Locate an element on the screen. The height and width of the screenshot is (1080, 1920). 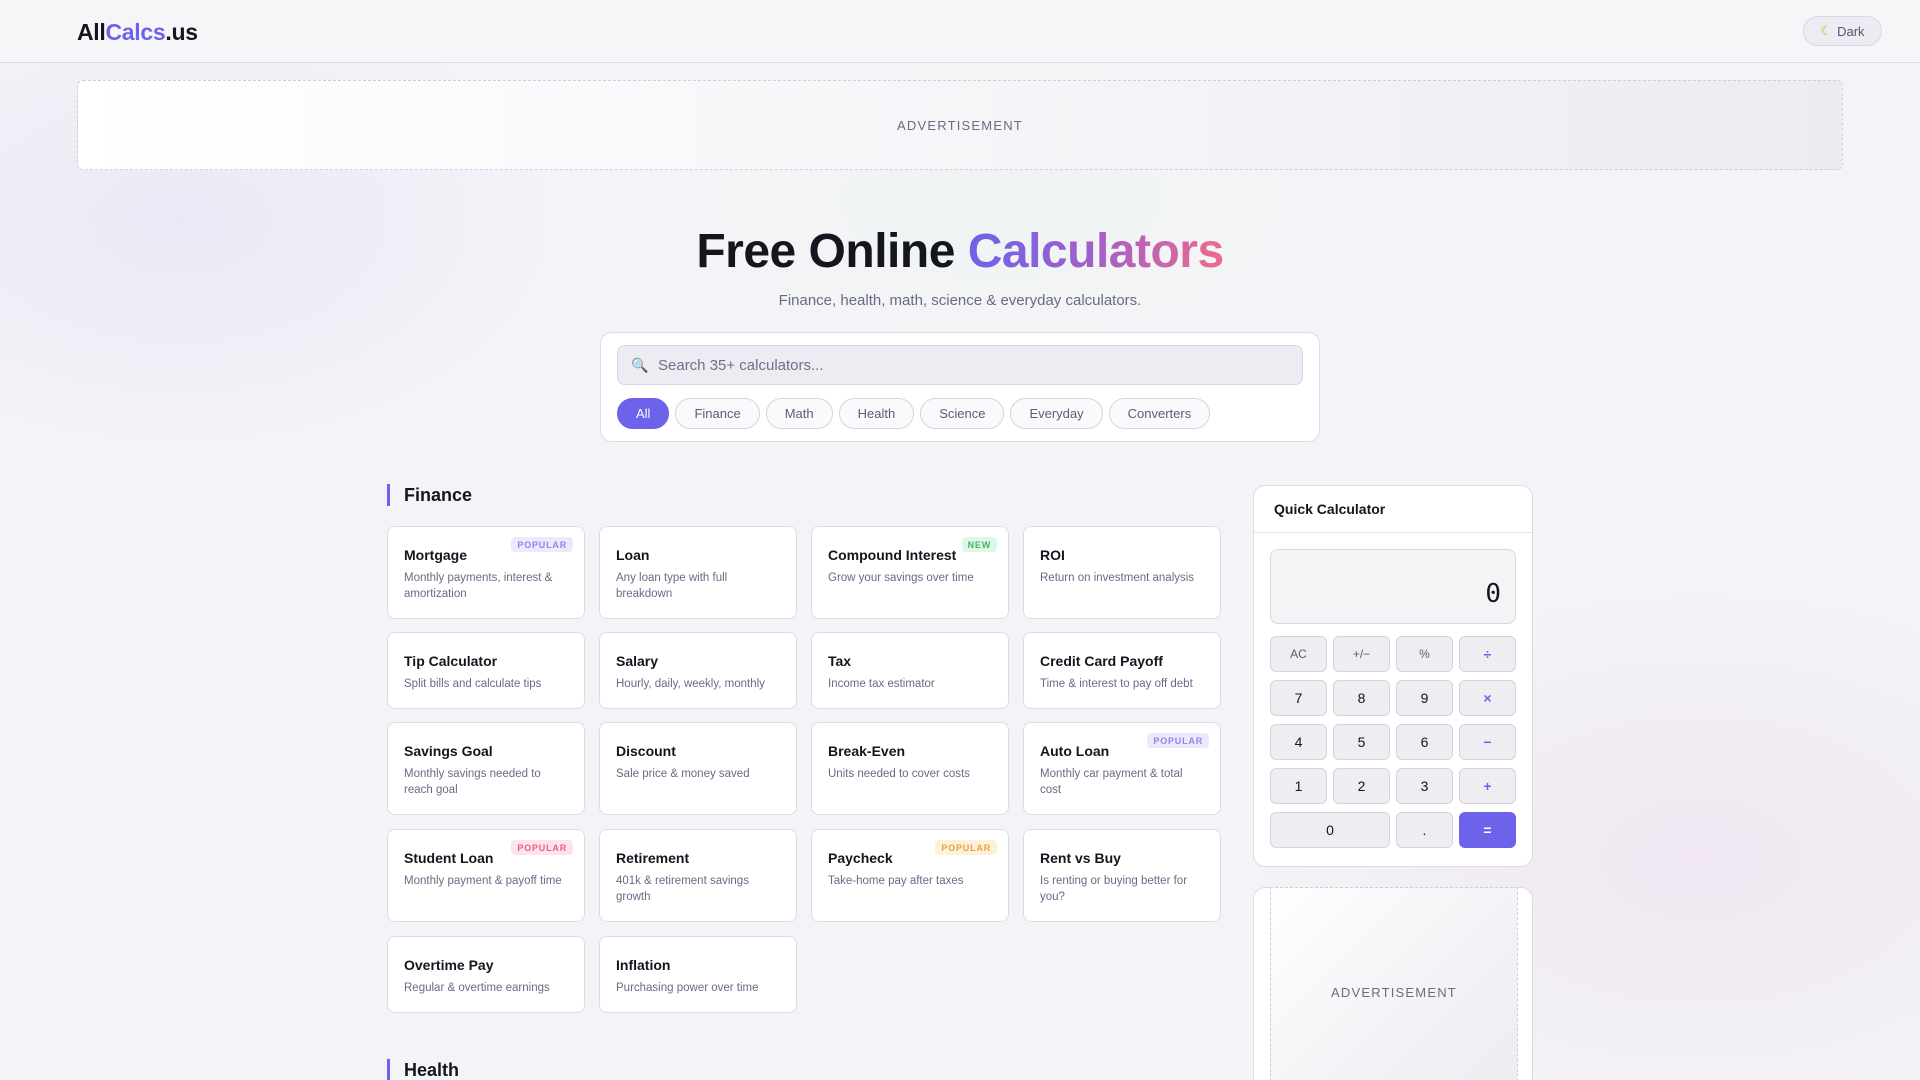
page-title: Free Online Calculators is located at coordinates (960, 251).